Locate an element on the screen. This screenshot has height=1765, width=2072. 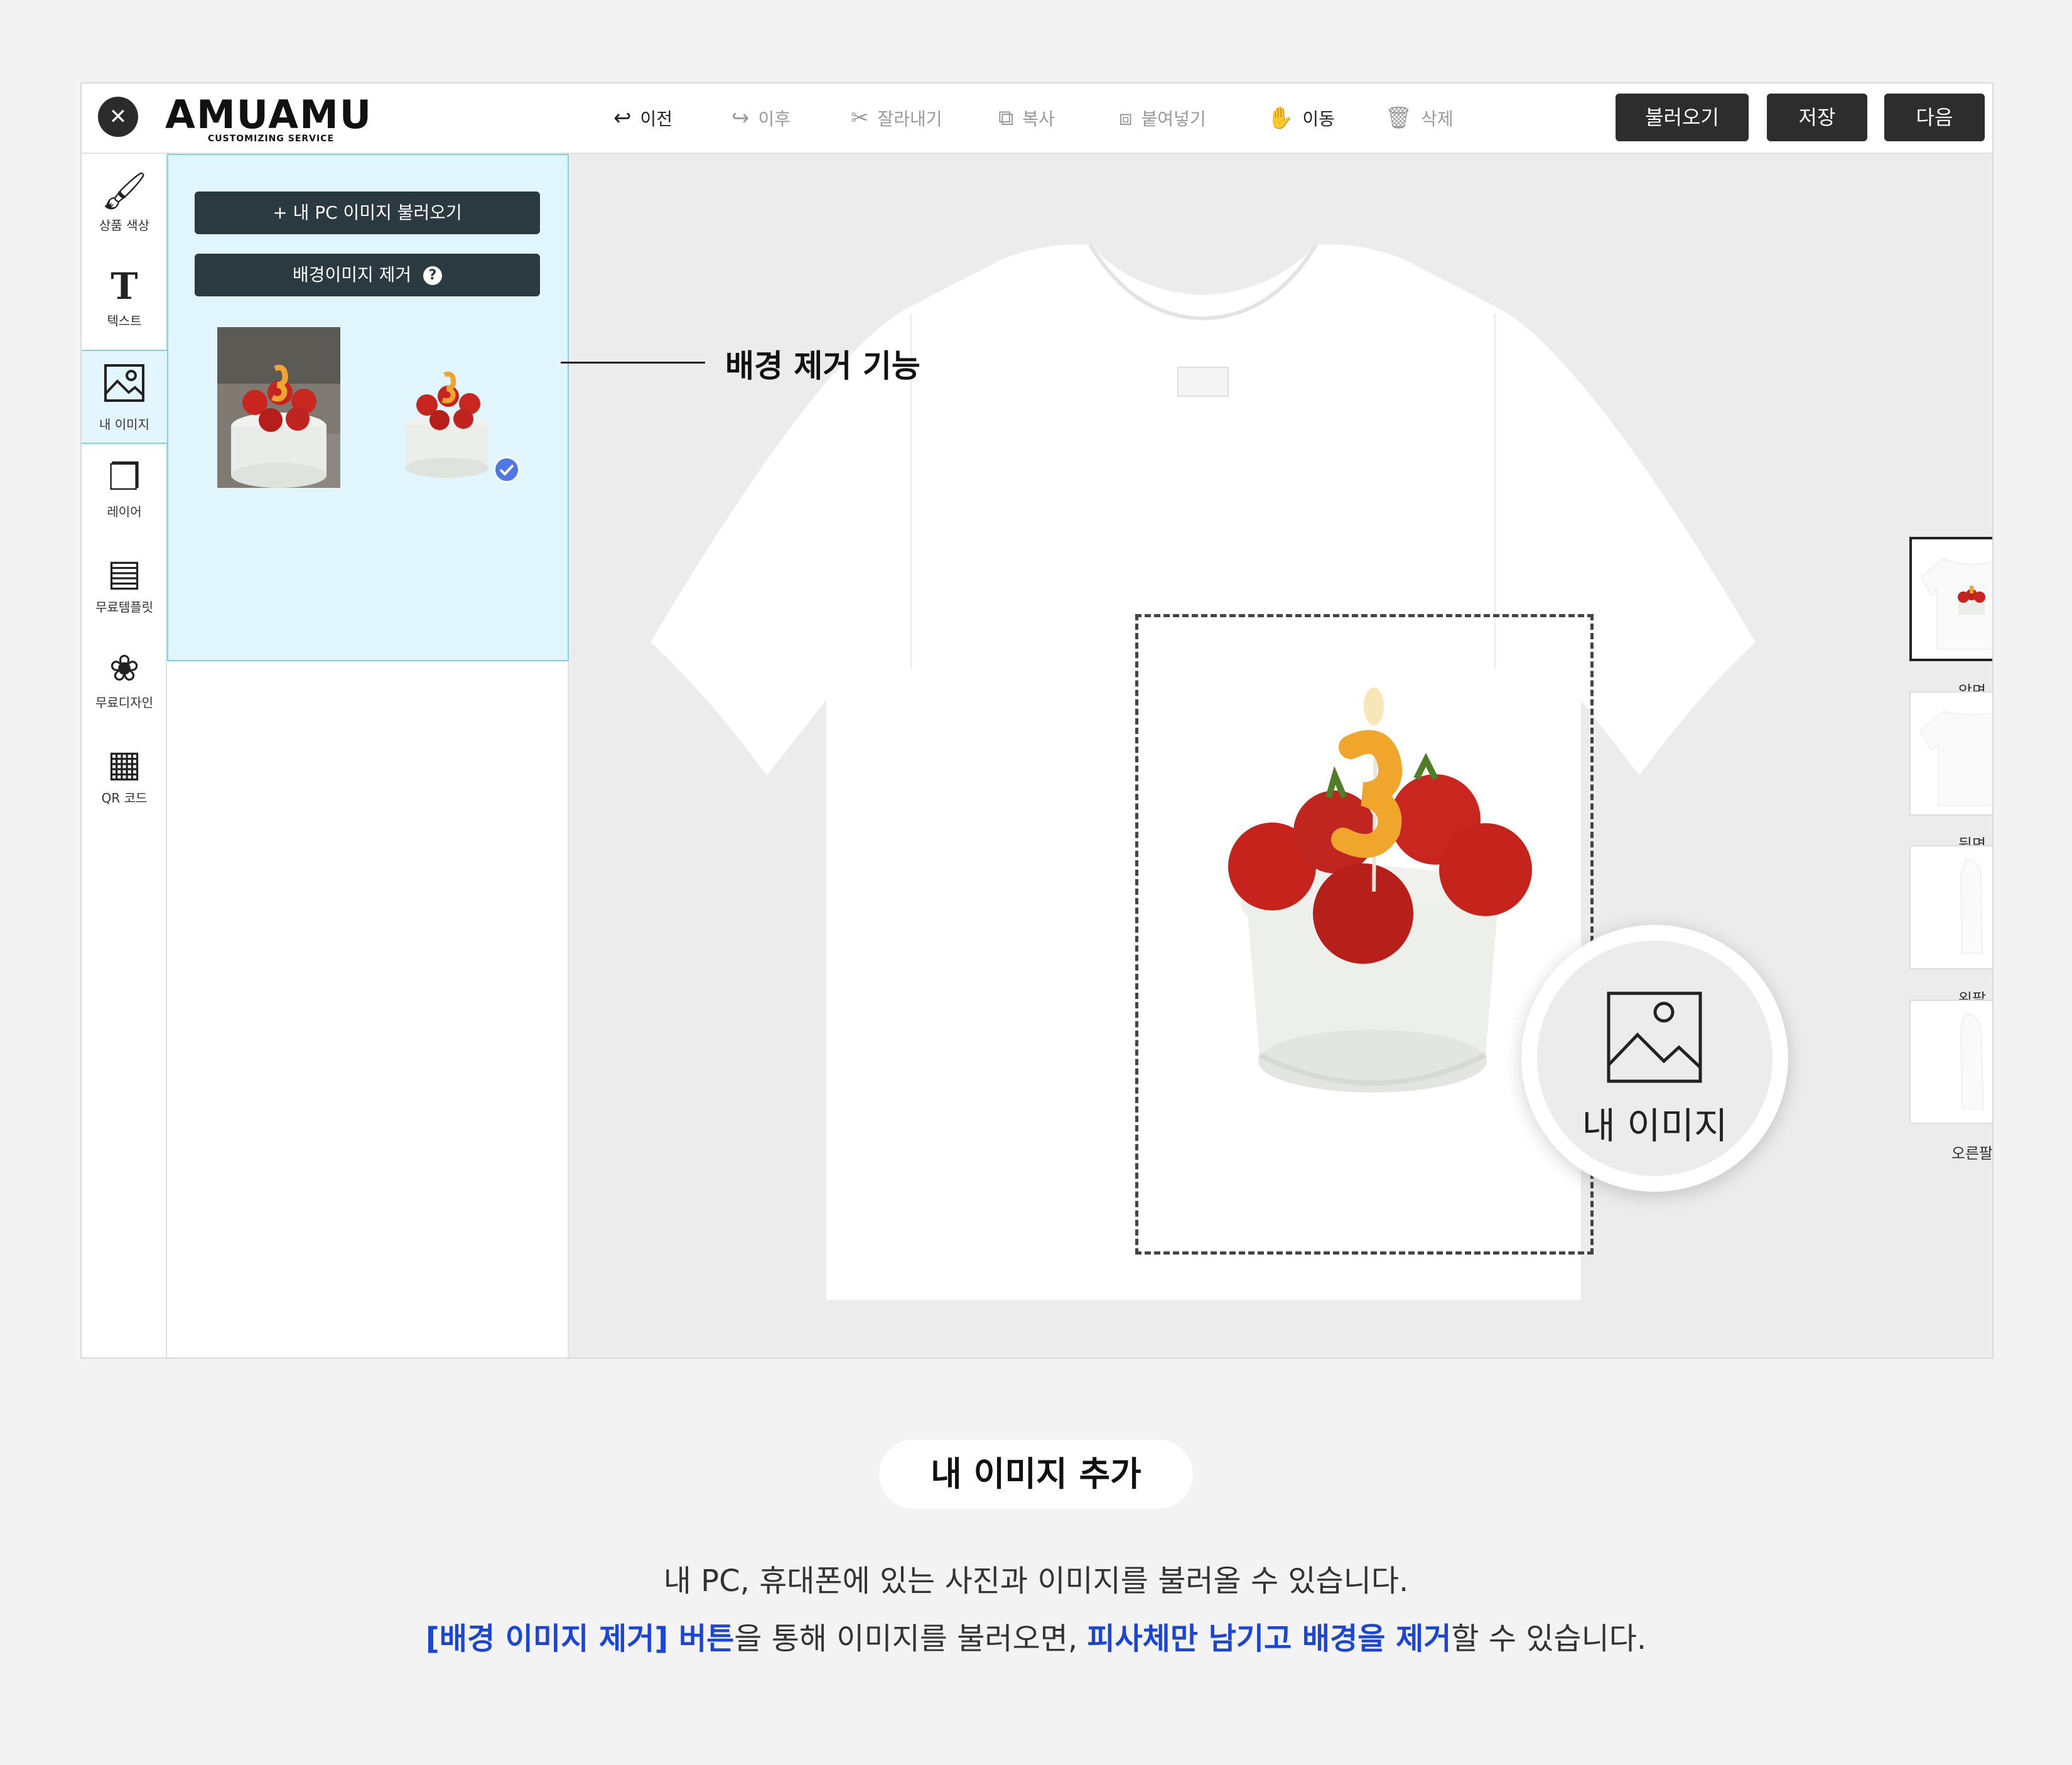
rail-label: 텍스트 is located at coordinates (125, 320).